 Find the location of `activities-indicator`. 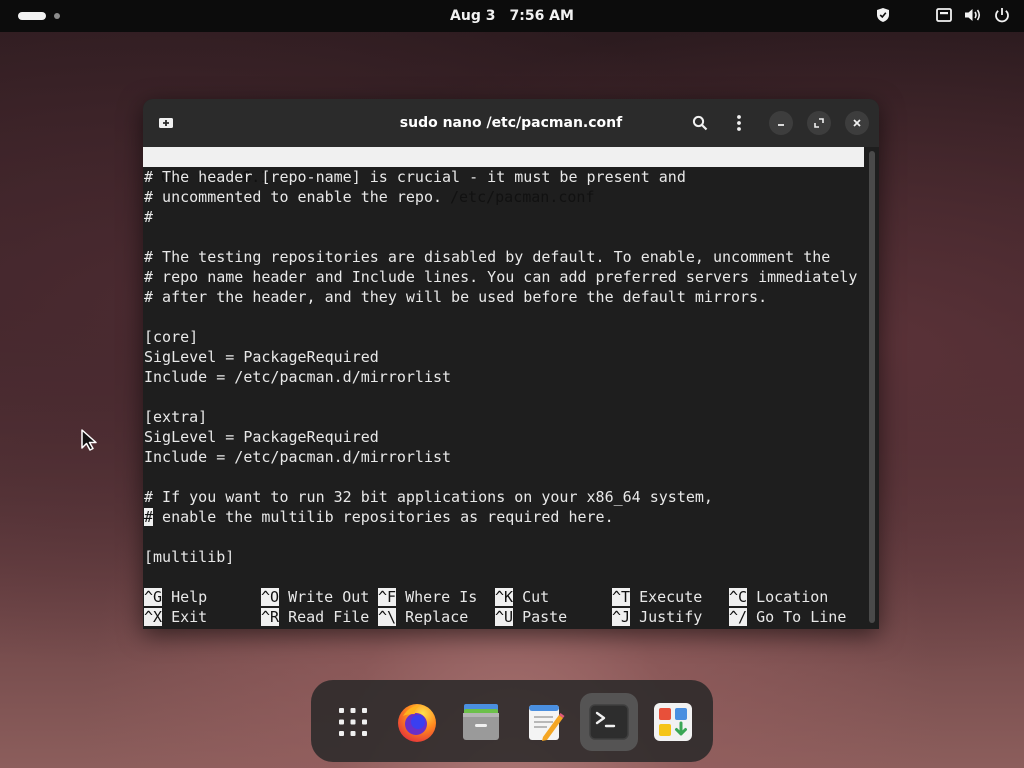

activities-indicator is located at coordinates (39, 16).